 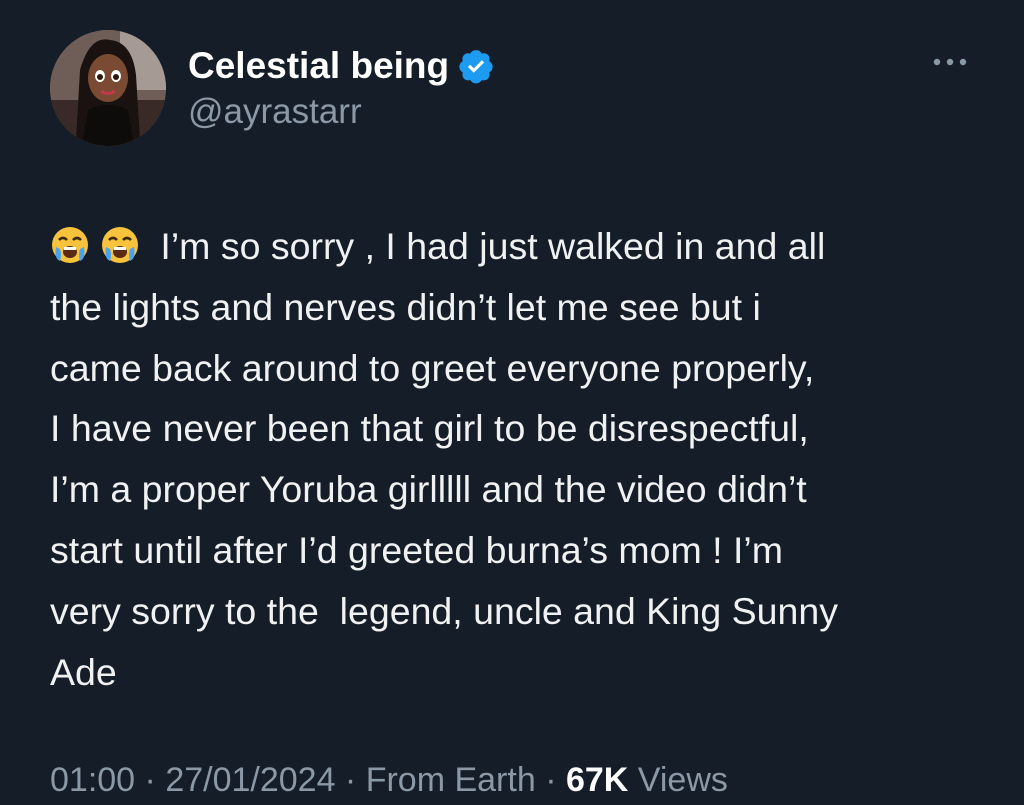 What do you see at coordinates (678, 780) in the screenshot?
I see `views-label: Views` at bounding box center [678, 780].